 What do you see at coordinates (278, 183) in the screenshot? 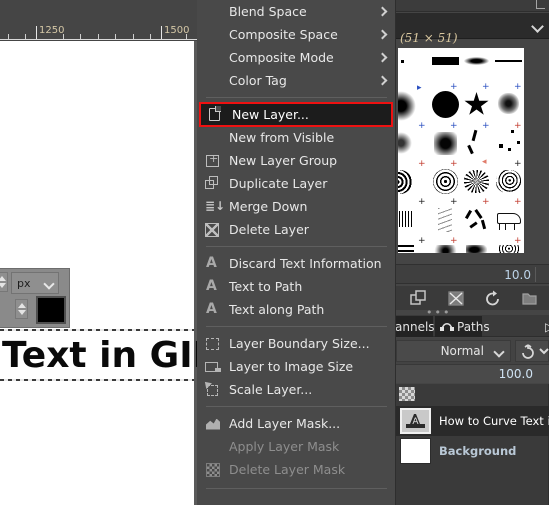
I see `menu-item-label: Duplicate Layer` at bounding box center [278, 183].